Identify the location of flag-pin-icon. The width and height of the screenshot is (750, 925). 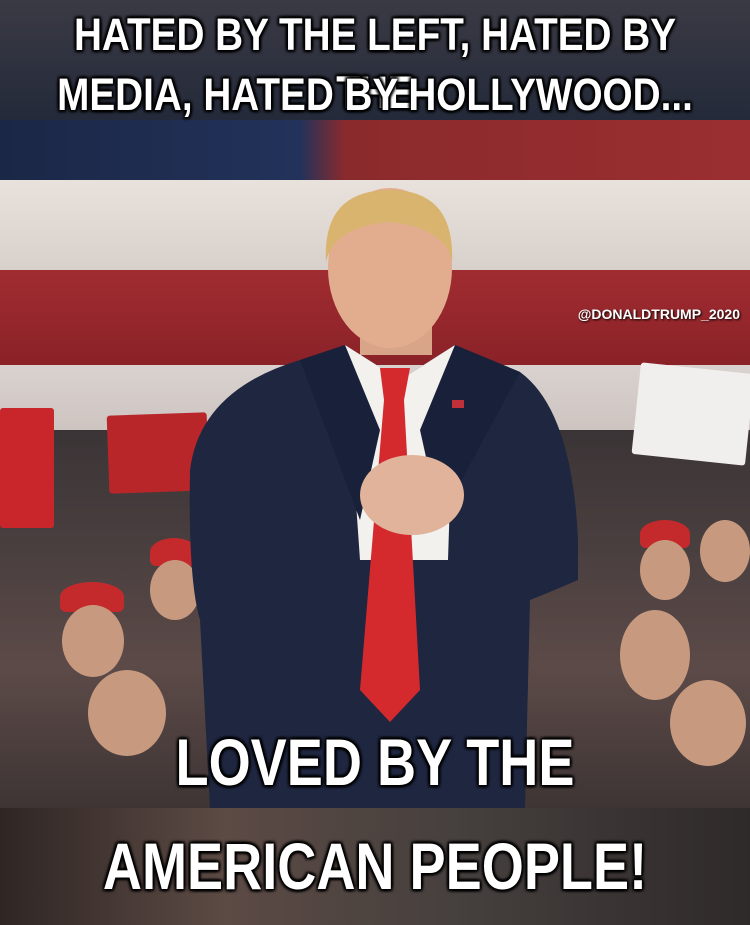
(458, 404).